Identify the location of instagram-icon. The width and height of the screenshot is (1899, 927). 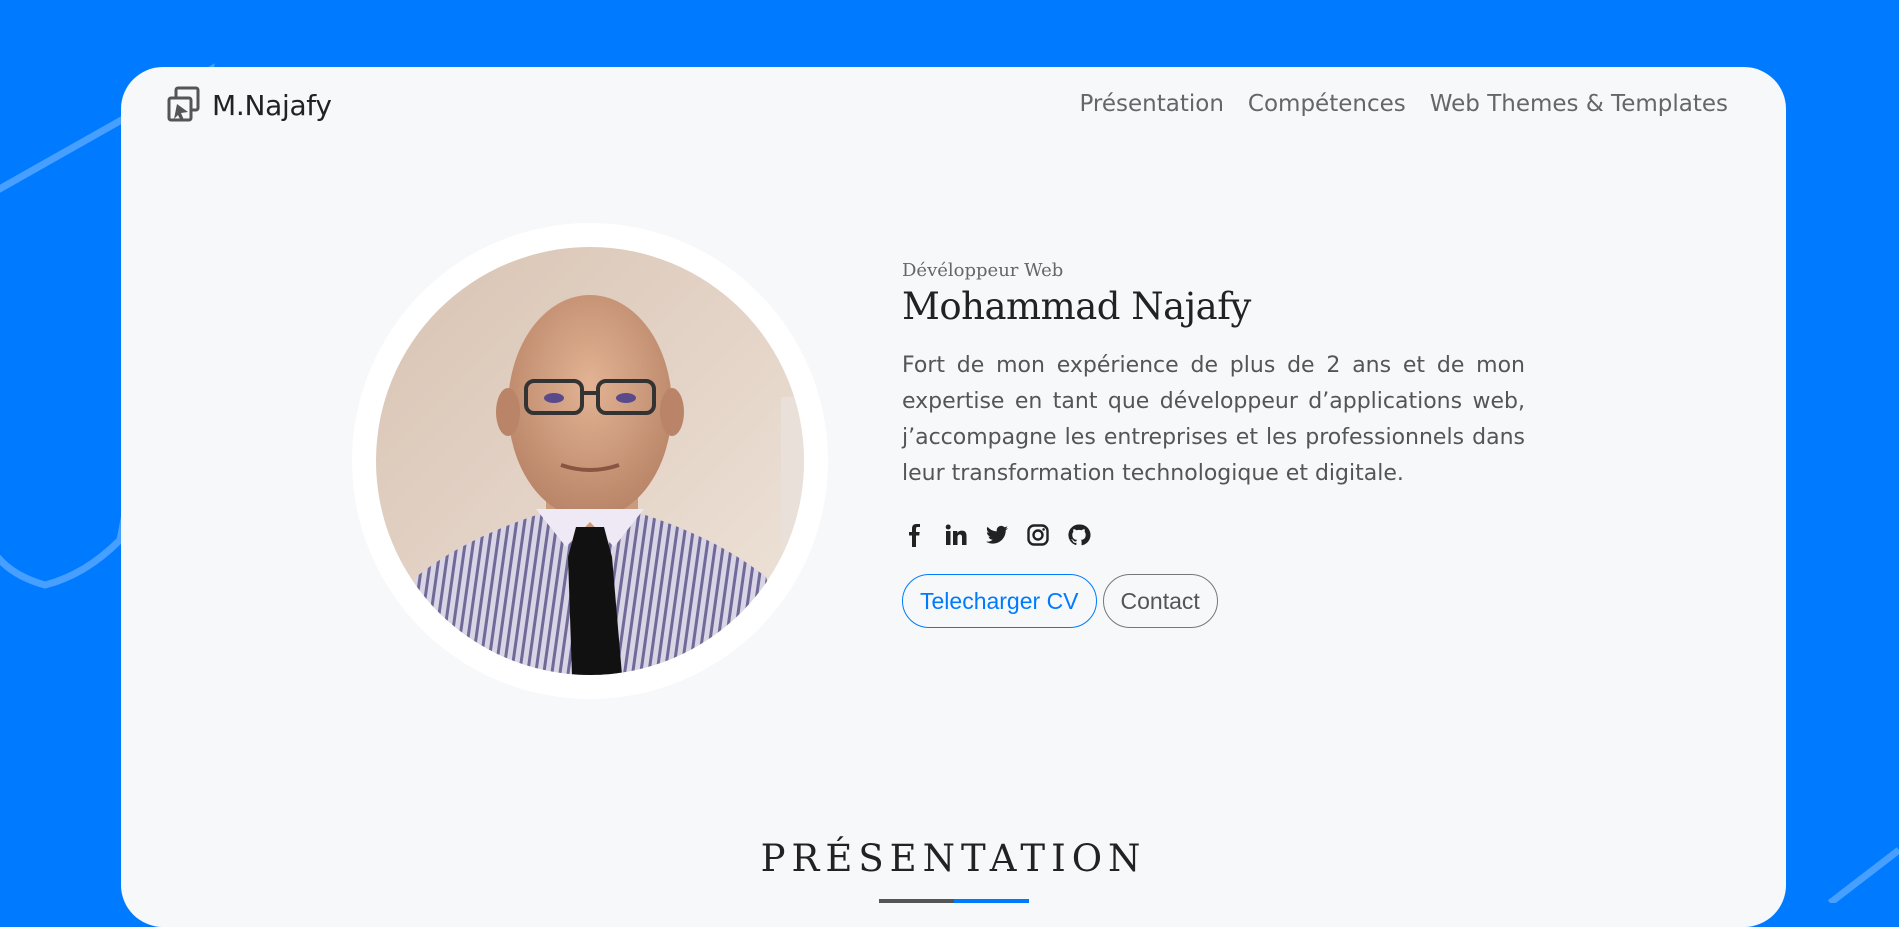
(1038, 535).